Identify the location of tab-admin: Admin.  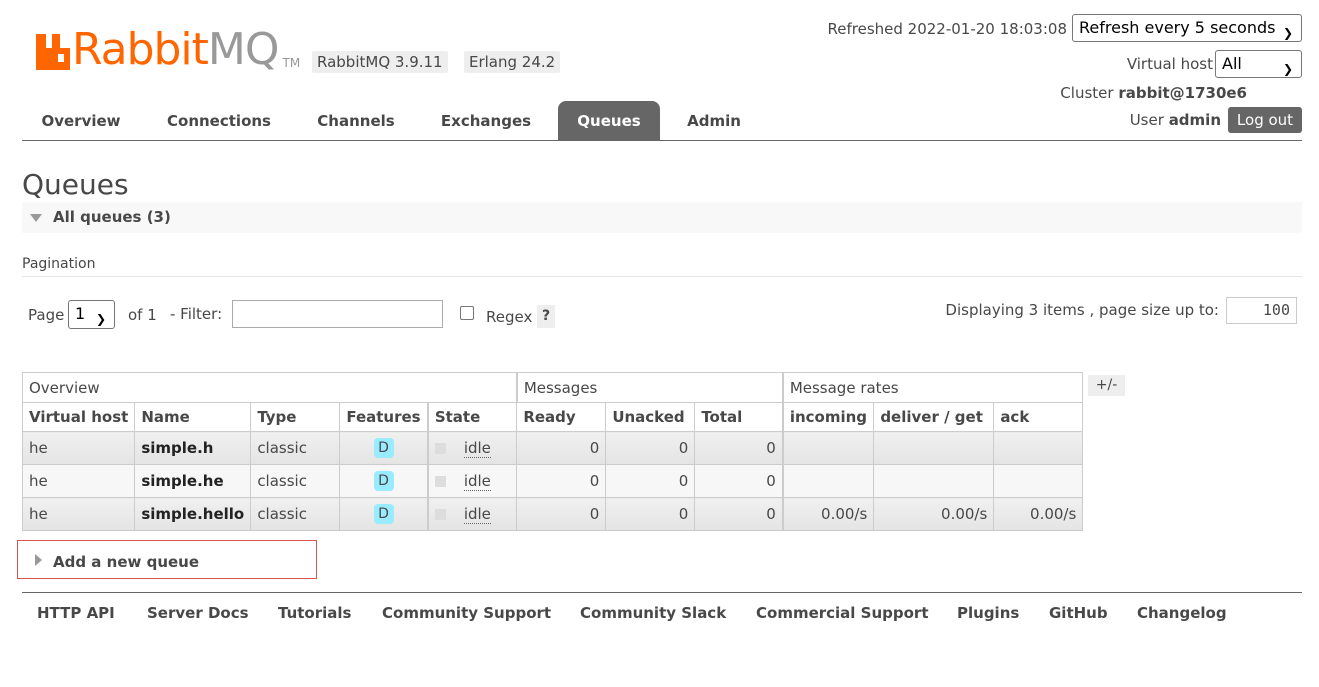
(714, 120).